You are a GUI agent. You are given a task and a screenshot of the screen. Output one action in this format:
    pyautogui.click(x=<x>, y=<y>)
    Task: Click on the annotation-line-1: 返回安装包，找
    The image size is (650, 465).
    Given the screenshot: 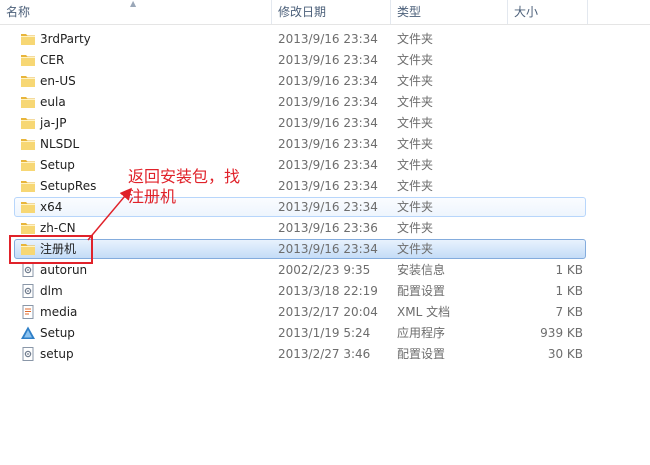 What is the action you would take?
    pyautogui.click(x=184, y=176)
    